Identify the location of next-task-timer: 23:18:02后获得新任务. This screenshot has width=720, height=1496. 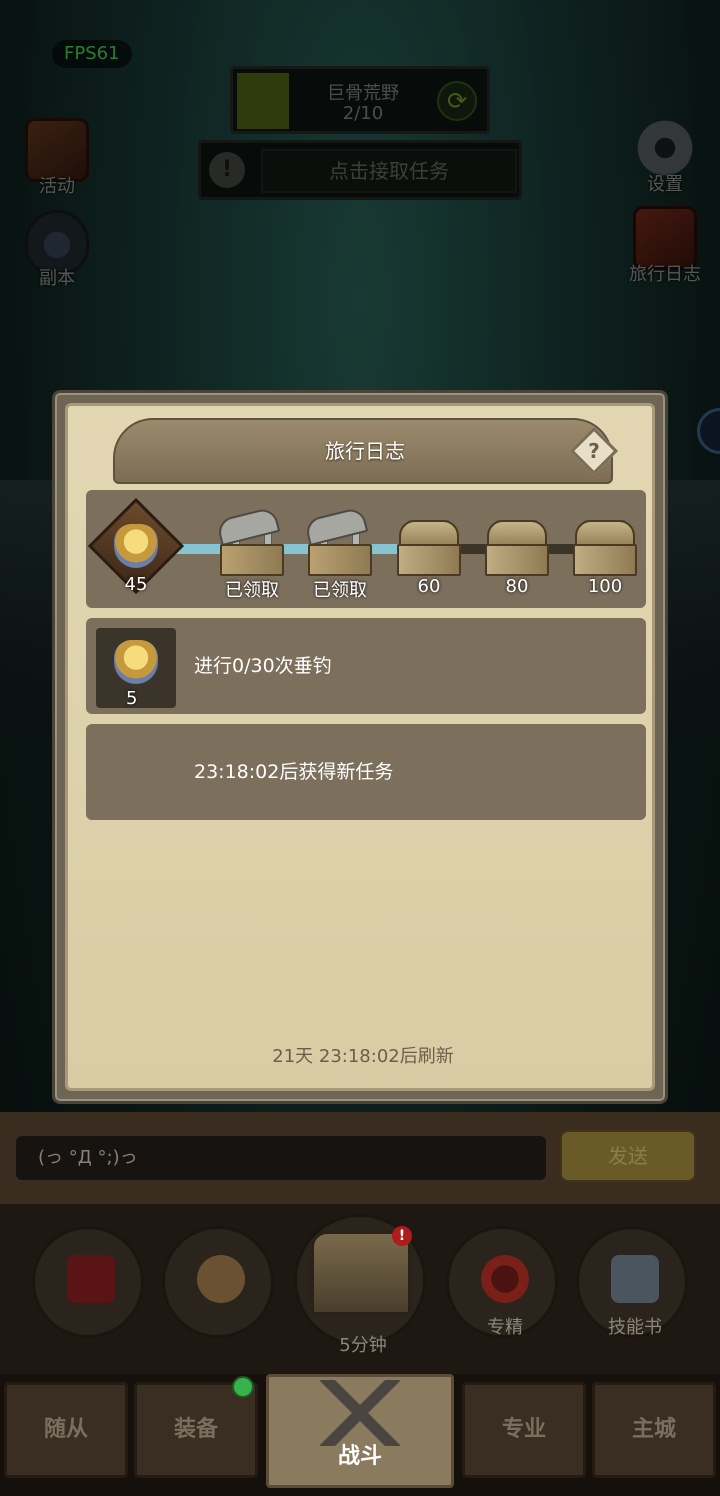
(294, 772).